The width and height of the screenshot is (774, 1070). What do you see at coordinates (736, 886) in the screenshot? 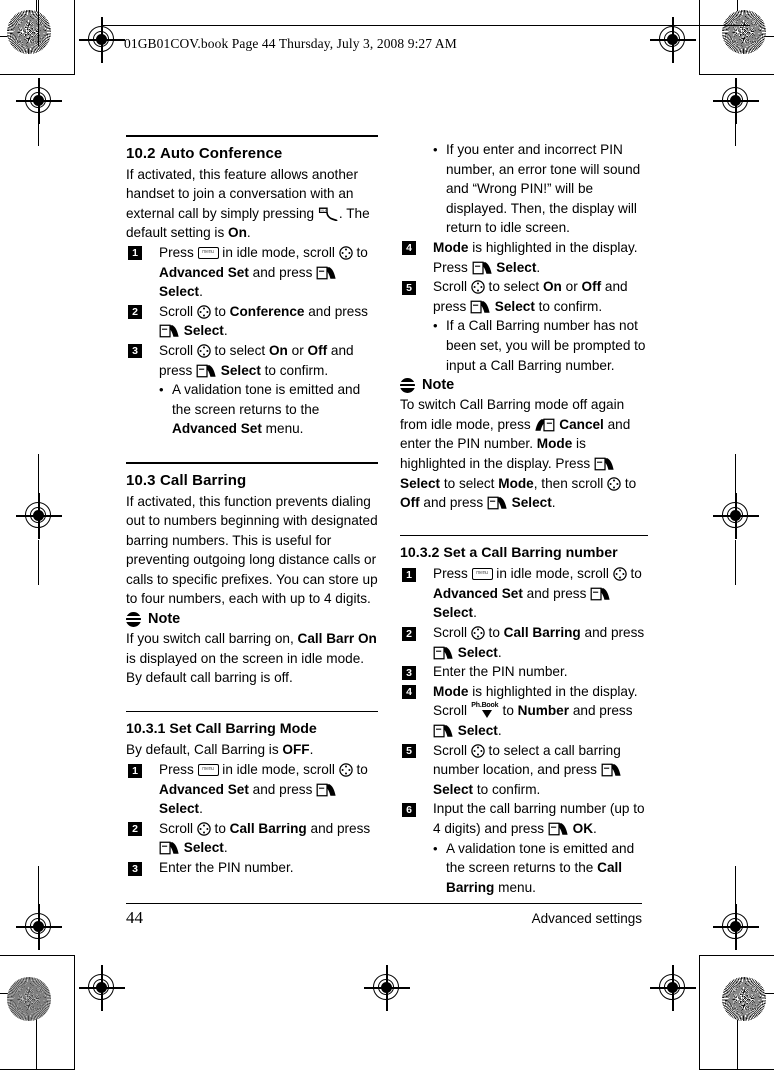
I see `fold-tick-right-bot` at bounding box center [736, 886].